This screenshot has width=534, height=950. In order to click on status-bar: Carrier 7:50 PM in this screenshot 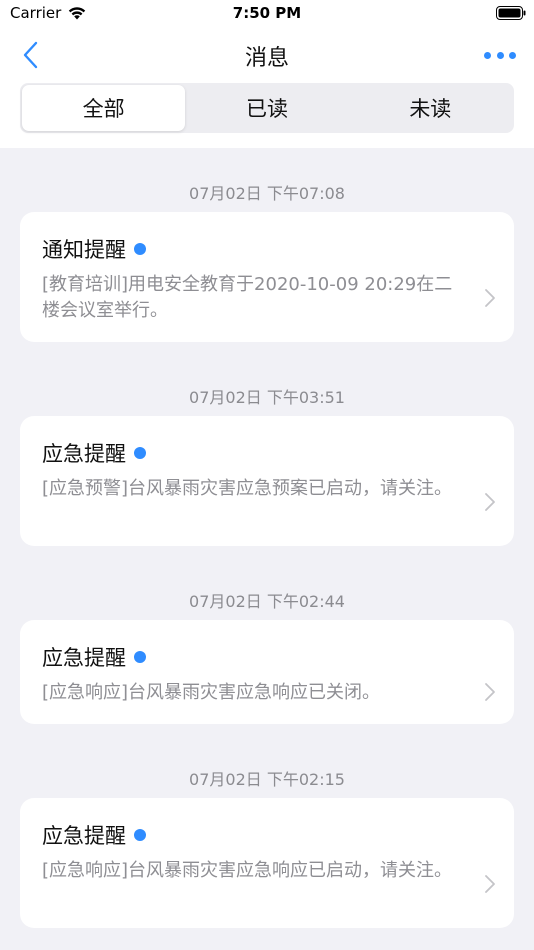, I will do `click(267, 14)`.